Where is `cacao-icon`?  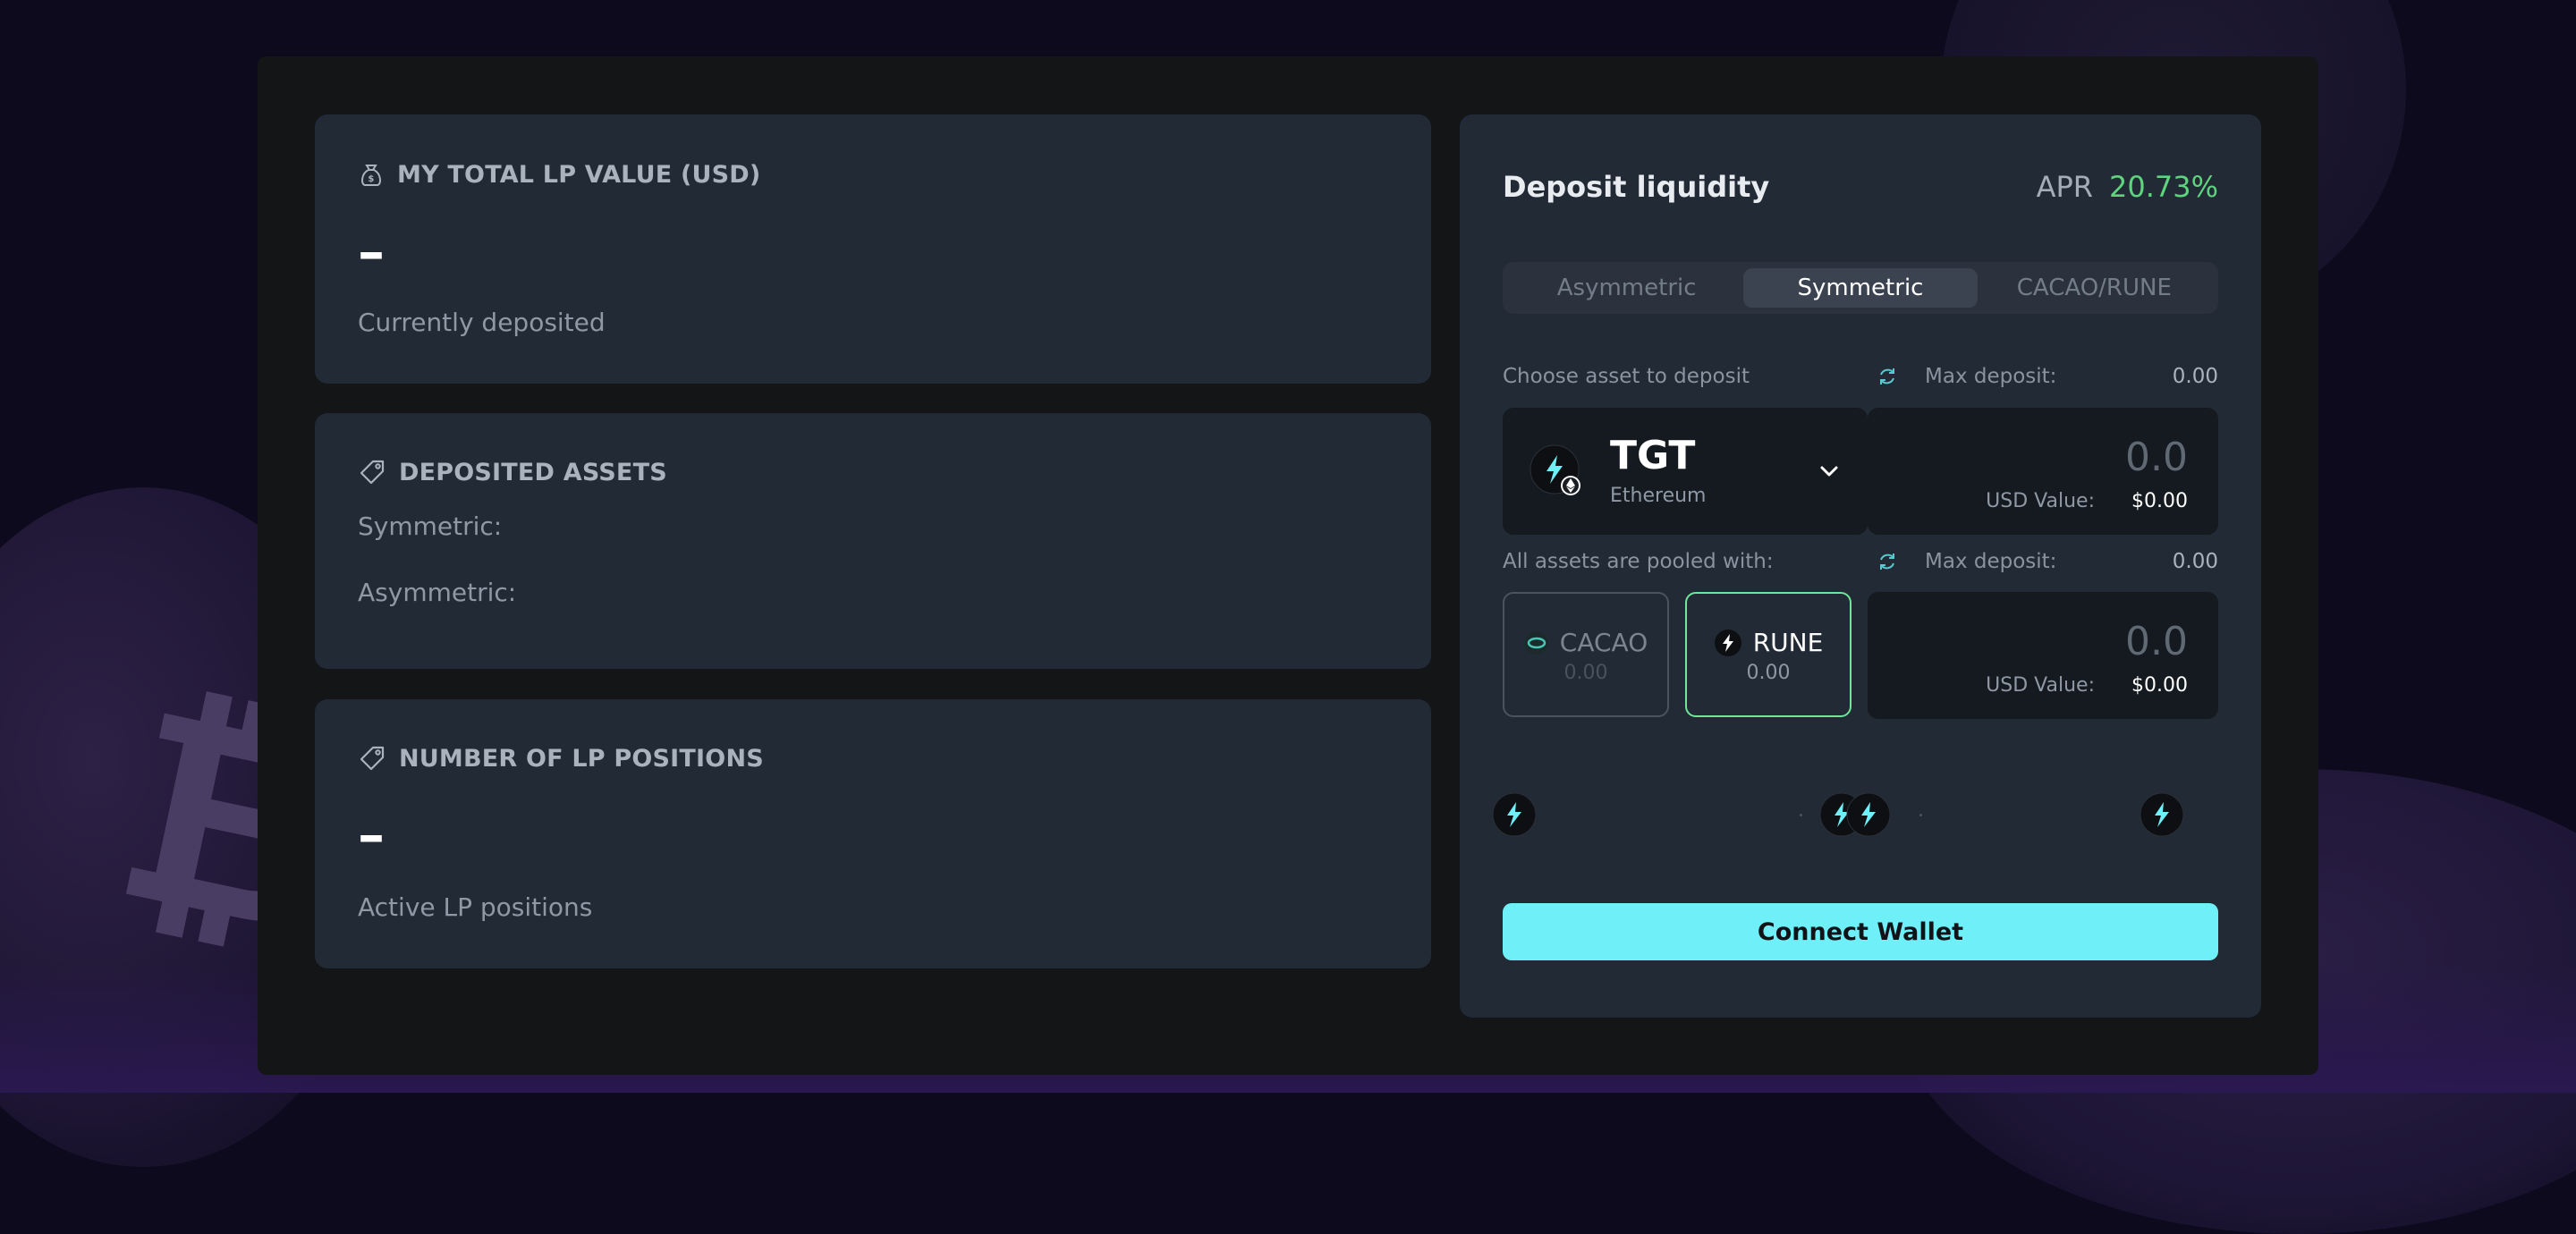
cacao-icon is located at coordinates (1536, 642).